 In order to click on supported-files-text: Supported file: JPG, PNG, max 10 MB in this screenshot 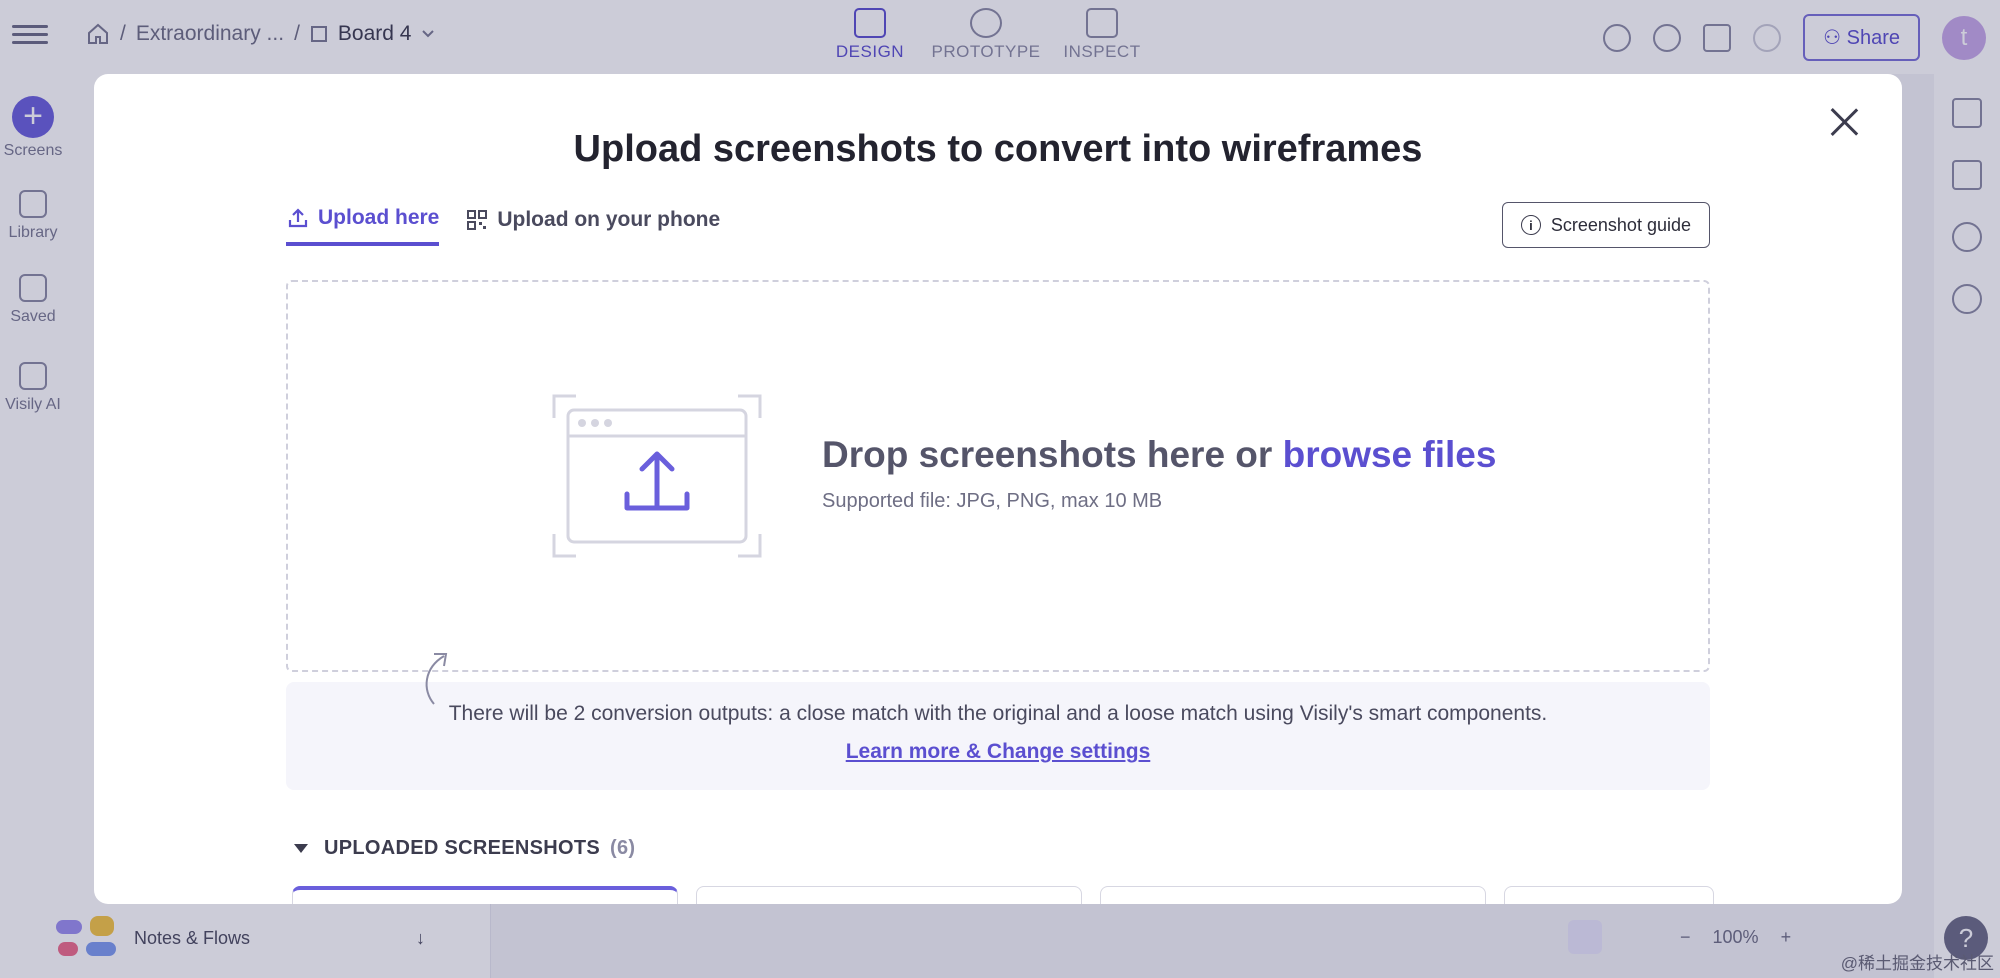, I will do `click(992, 501)`.